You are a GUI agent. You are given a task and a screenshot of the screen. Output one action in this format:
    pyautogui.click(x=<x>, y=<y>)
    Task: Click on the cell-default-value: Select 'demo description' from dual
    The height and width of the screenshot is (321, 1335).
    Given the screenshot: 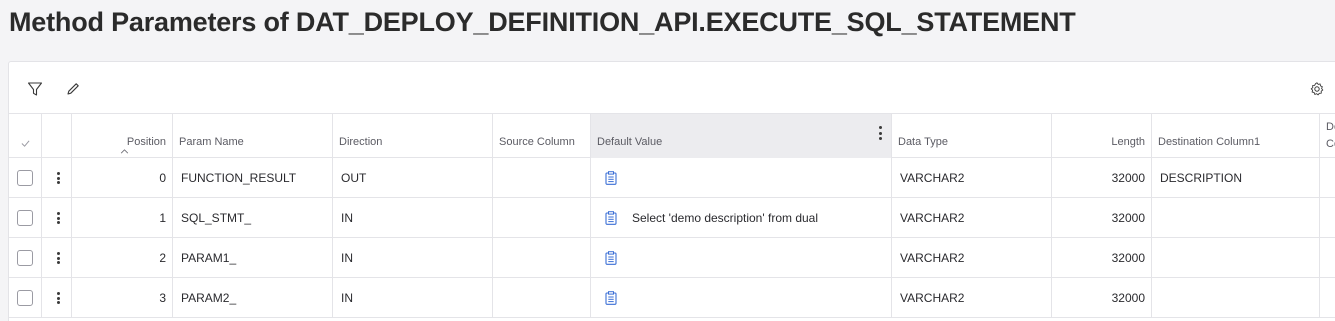 What is the action you would take?
    pyautogui.click(x=741, y=218)
    